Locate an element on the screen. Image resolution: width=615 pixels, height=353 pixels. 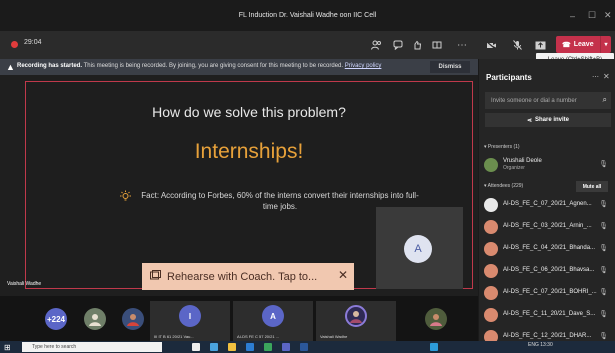
rehearse-coach-toast: Rehearse with Coach. Tap to... ✕ is located at coordinates (248, 276).